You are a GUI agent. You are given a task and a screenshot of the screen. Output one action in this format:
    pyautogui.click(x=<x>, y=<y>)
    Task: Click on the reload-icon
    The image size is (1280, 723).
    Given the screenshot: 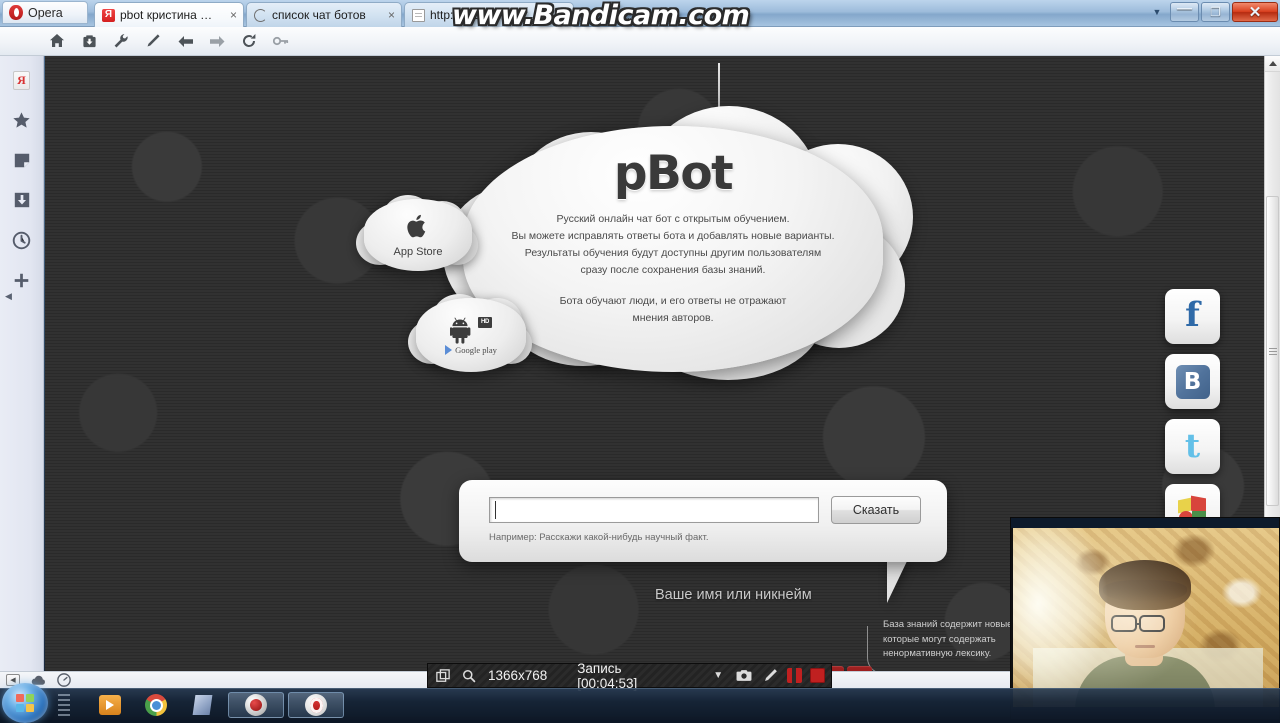 What is the action you would take?
    pyautogui.click(x=249, y=41)
    